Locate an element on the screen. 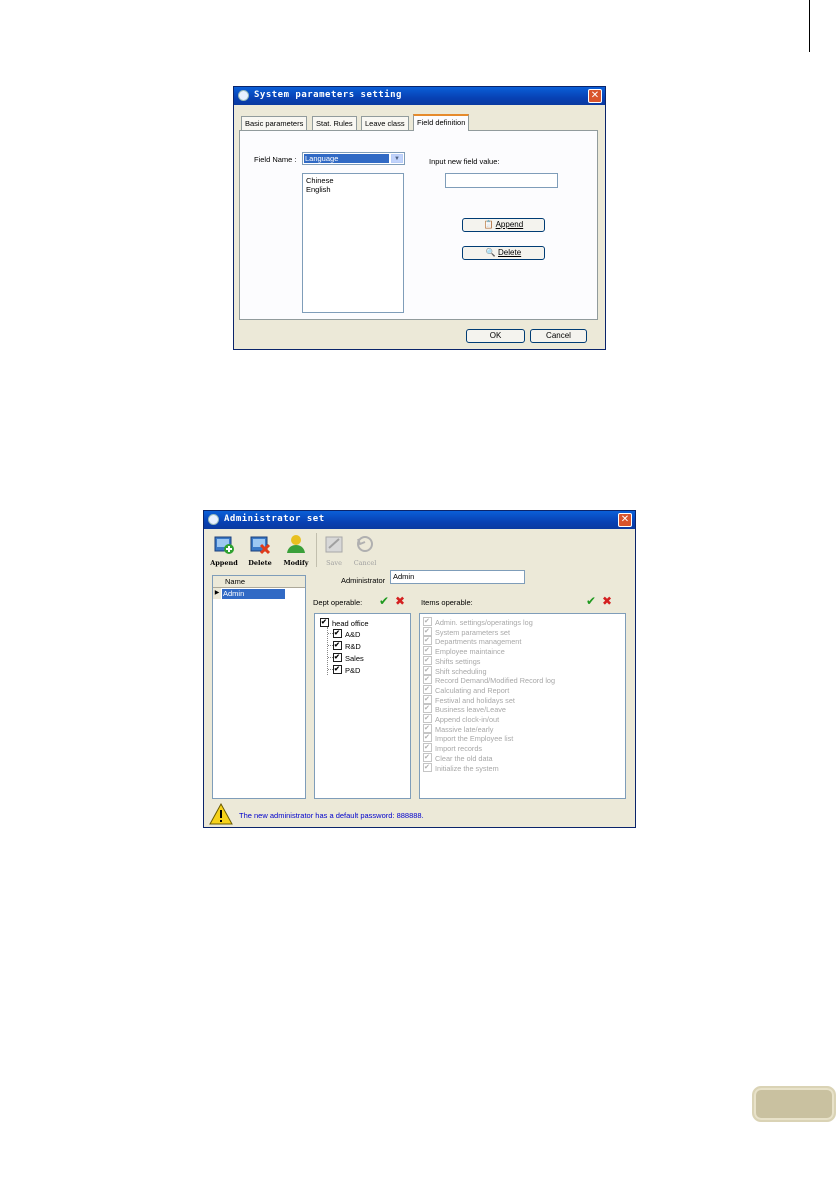 The image size is (838, 1190). tree-item: A&D is located at coordinates (344, 634).